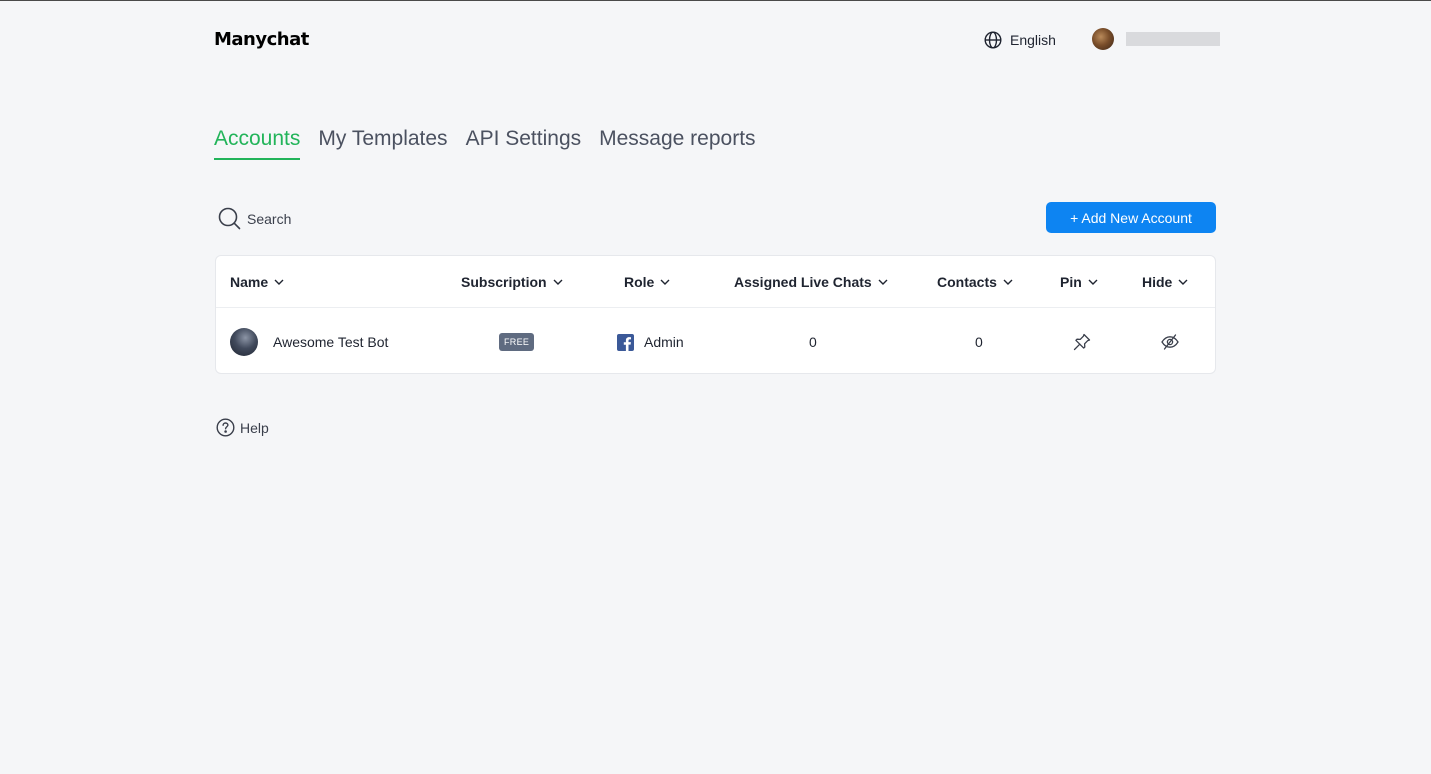  I want to click on eye-off-icon, so click(1170, 342).